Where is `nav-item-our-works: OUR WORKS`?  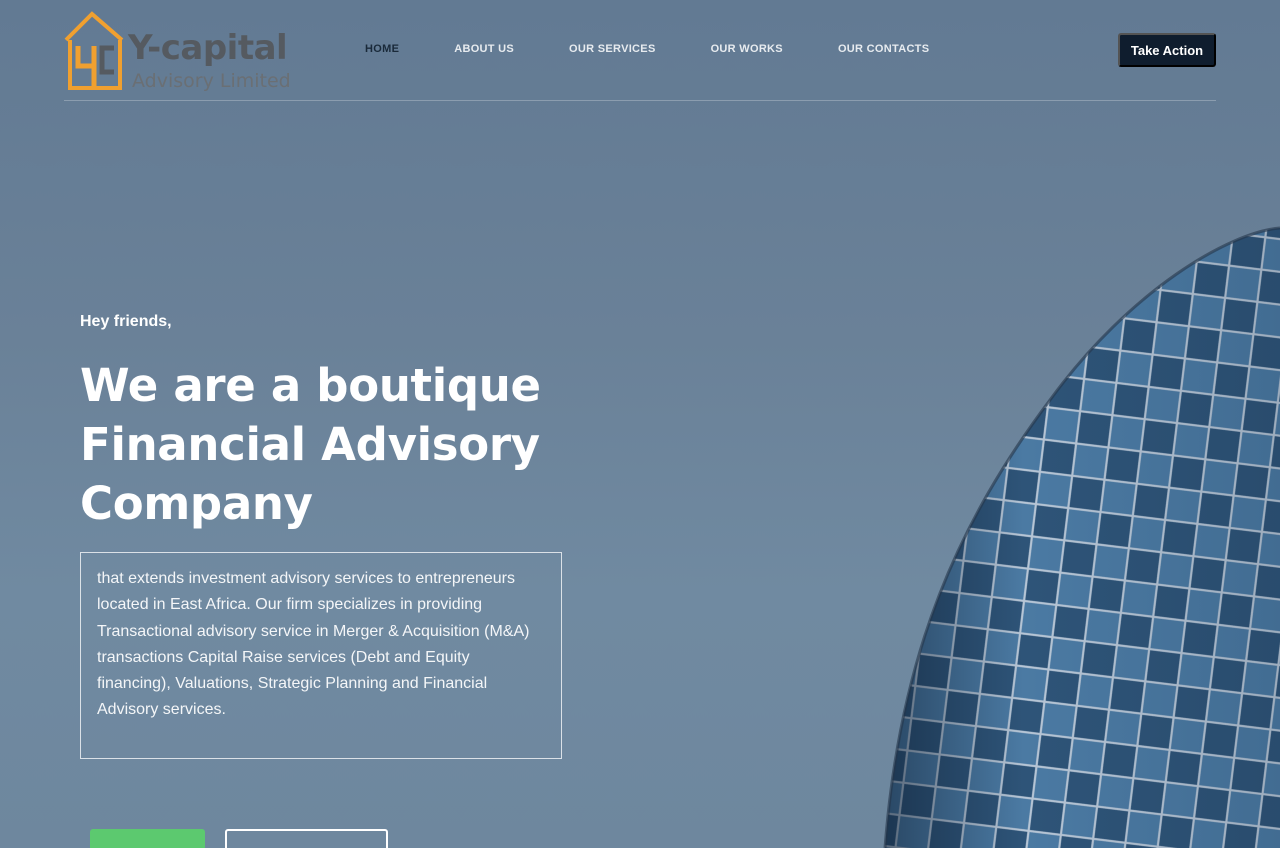
nav-item-our-works: OUR WORKS is located at coordinates (747, 49).